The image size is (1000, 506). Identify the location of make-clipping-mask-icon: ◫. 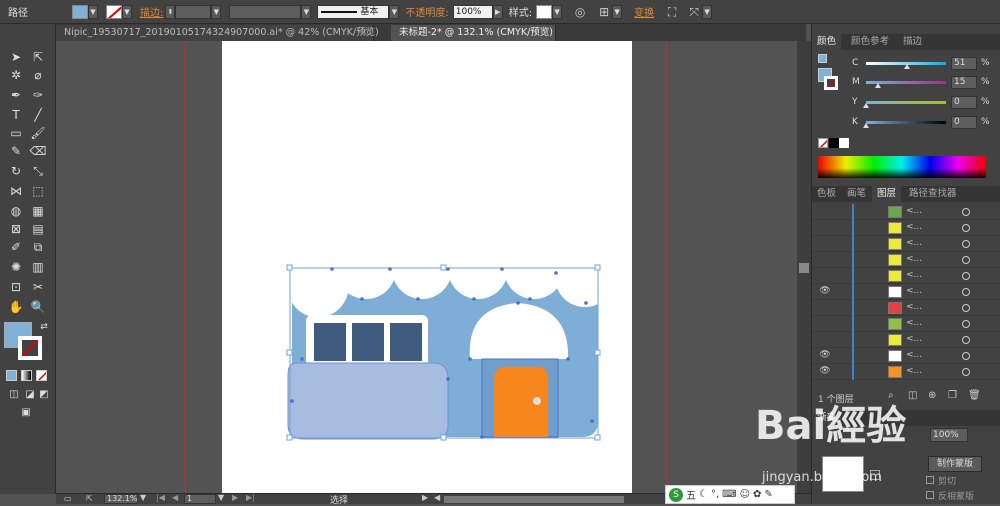
(912, 395).